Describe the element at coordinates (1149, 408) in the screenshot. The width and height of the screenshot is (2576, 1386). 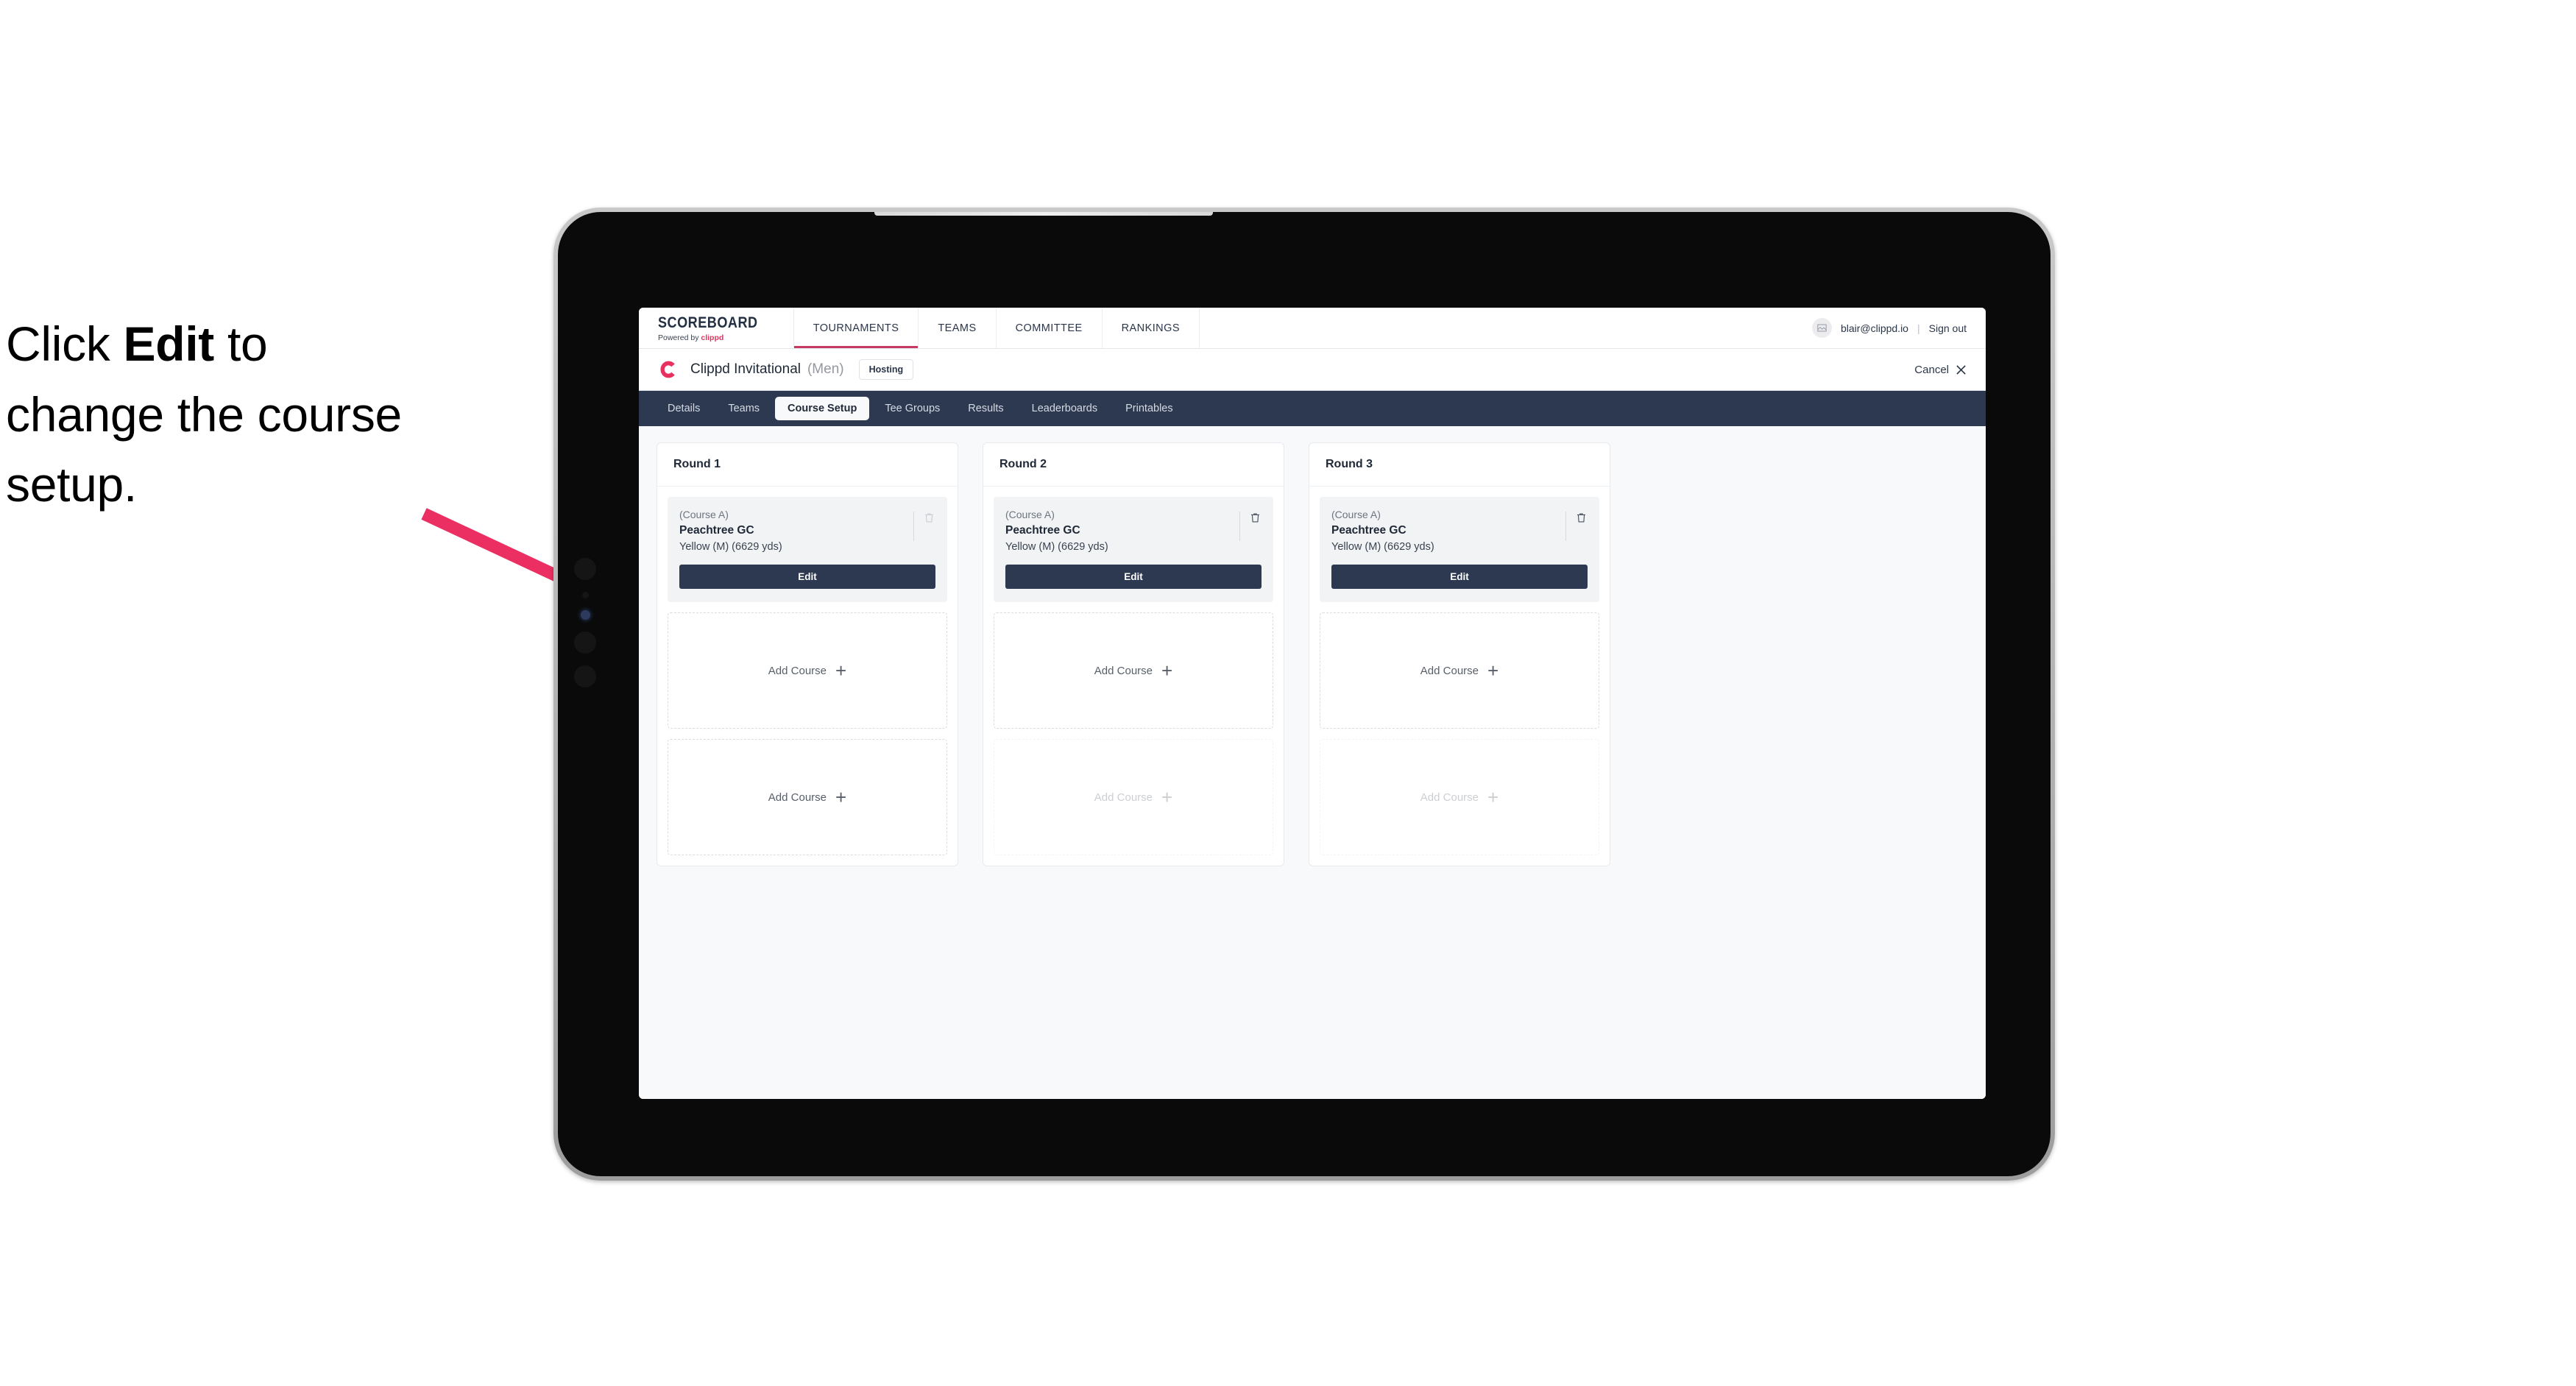
I see `tab-printables: Printables` at that location.